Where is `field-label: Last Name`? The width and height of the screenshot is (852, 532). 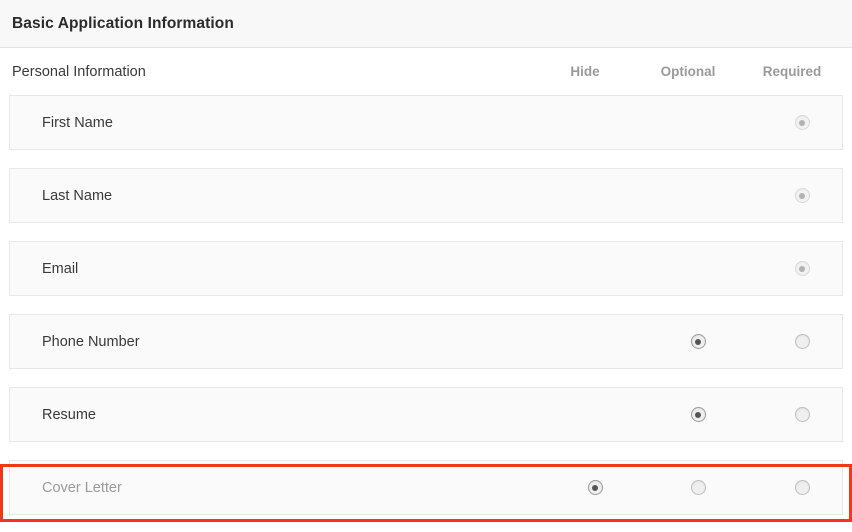 field-label: Last Name is located at coordinates (77, 195).